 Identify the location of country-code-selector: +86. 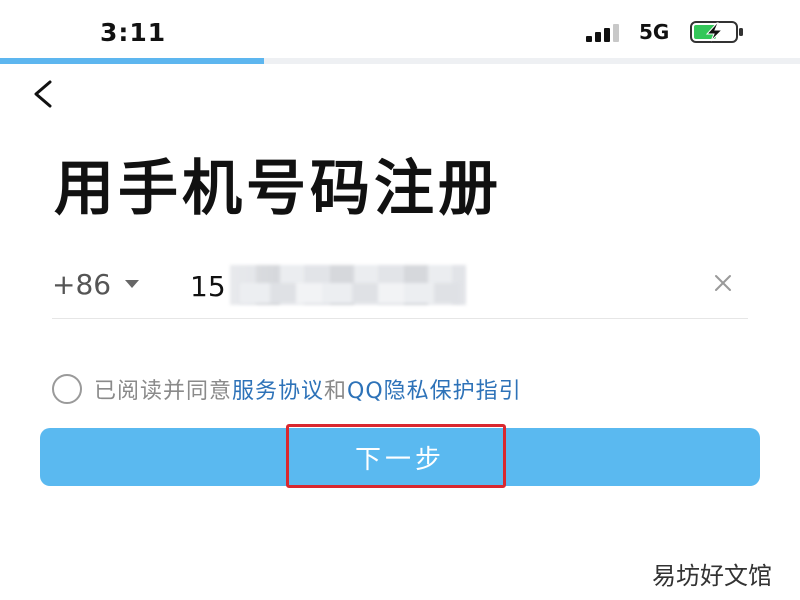
(96, 284).